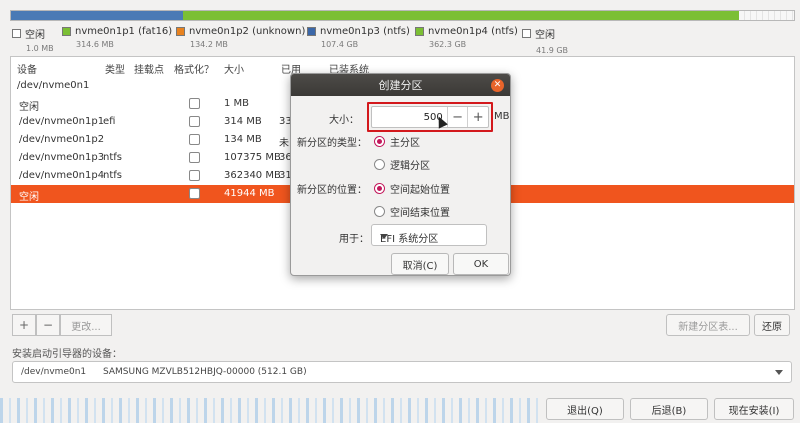  Describe the element at coordinates (109, 121) in the screenshot. I see `row-type: efi` at that location.